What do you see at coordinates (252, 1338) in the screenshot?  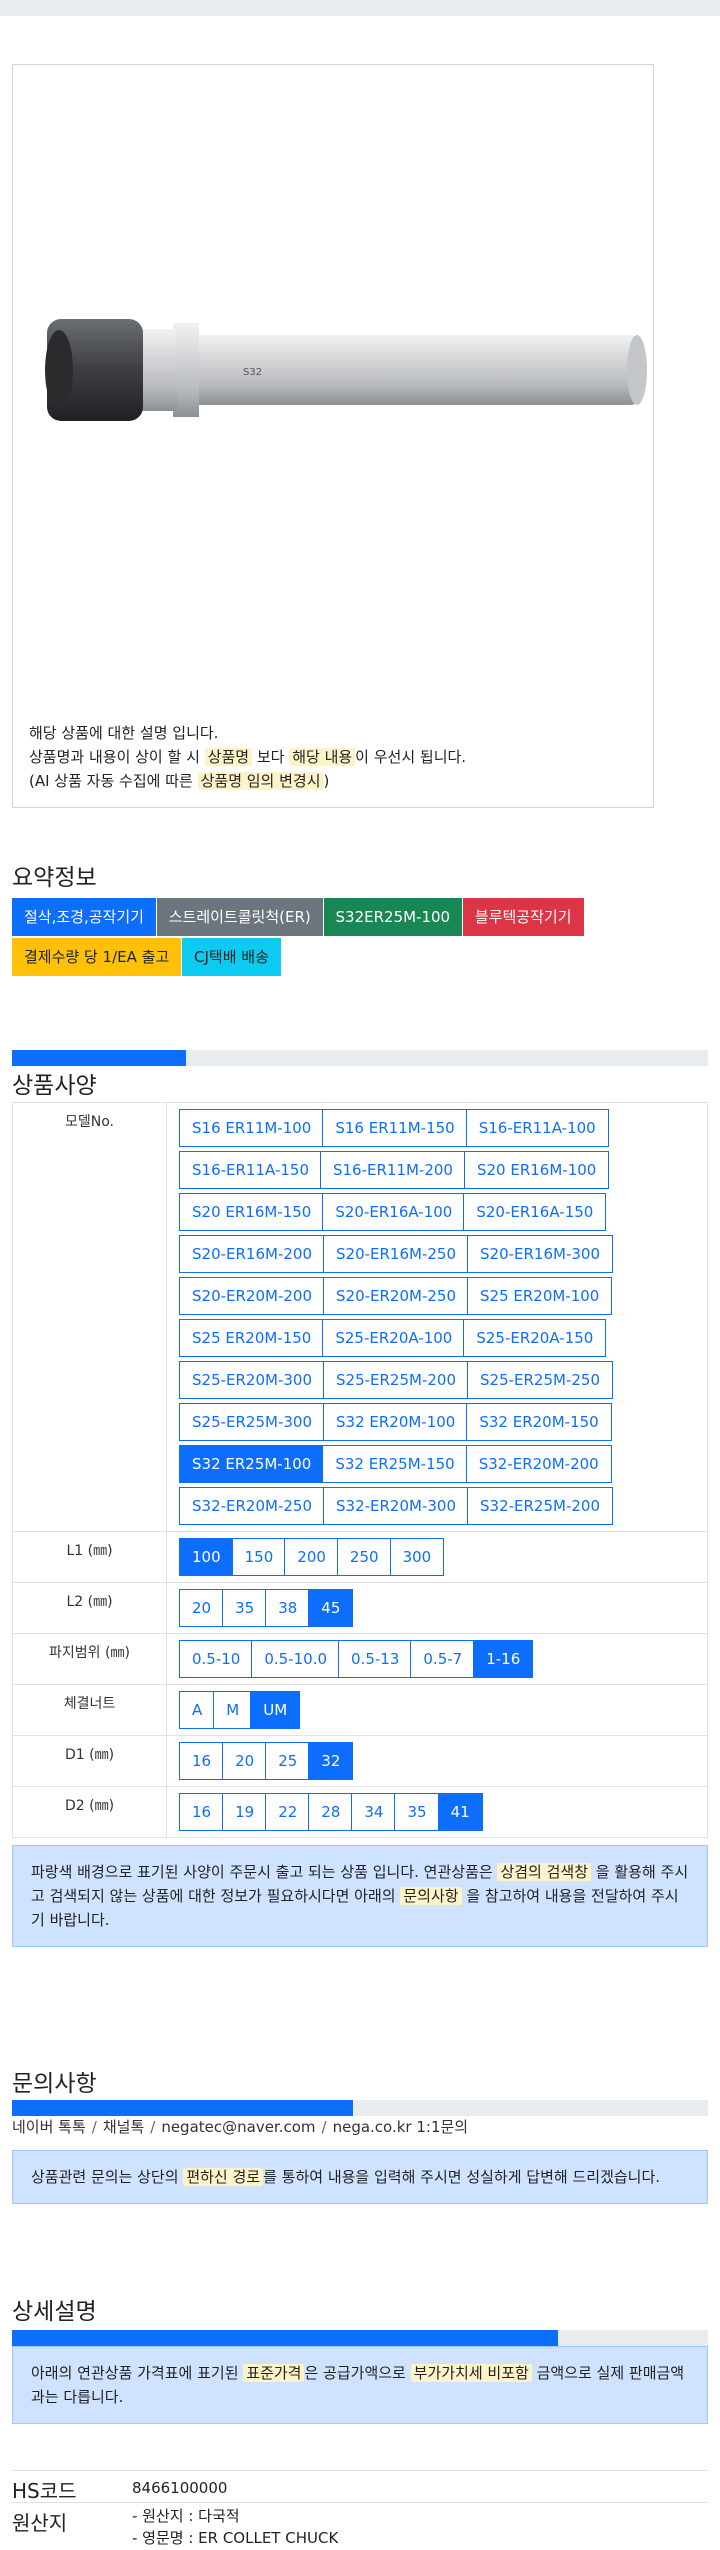 I see `spec-option-button: S25 ER20M-150` at bounding box center [252, 1338].